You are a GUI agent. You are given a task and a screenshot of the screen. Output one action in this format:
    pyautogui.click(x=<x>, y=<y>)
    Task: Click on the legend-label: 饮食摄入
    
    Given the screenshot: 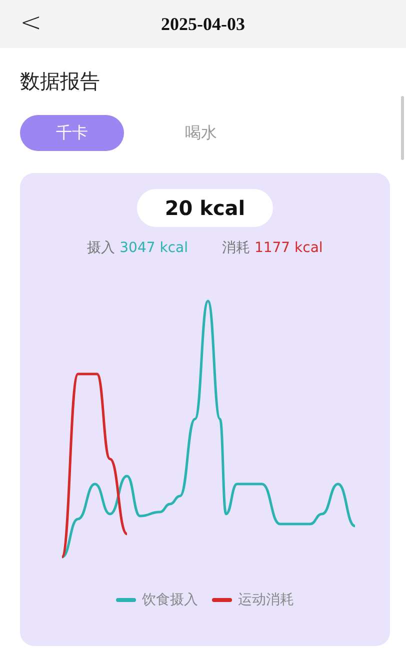 What is the action you would take?
    pyautogui.click(x=170, y=600)
    